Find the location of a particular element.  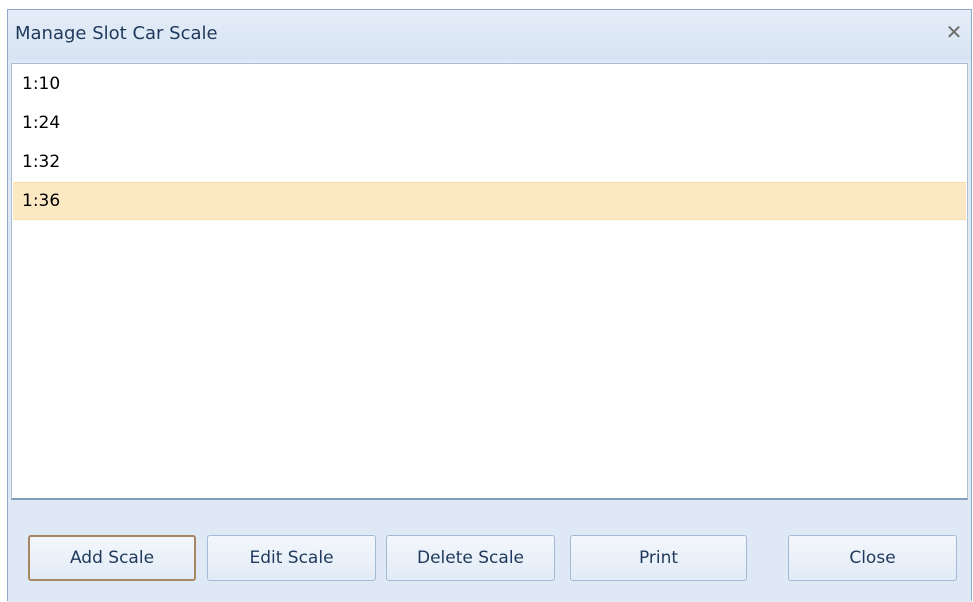

list-item-scale-1-32: 1:32 is located at coordinates (489, 162).